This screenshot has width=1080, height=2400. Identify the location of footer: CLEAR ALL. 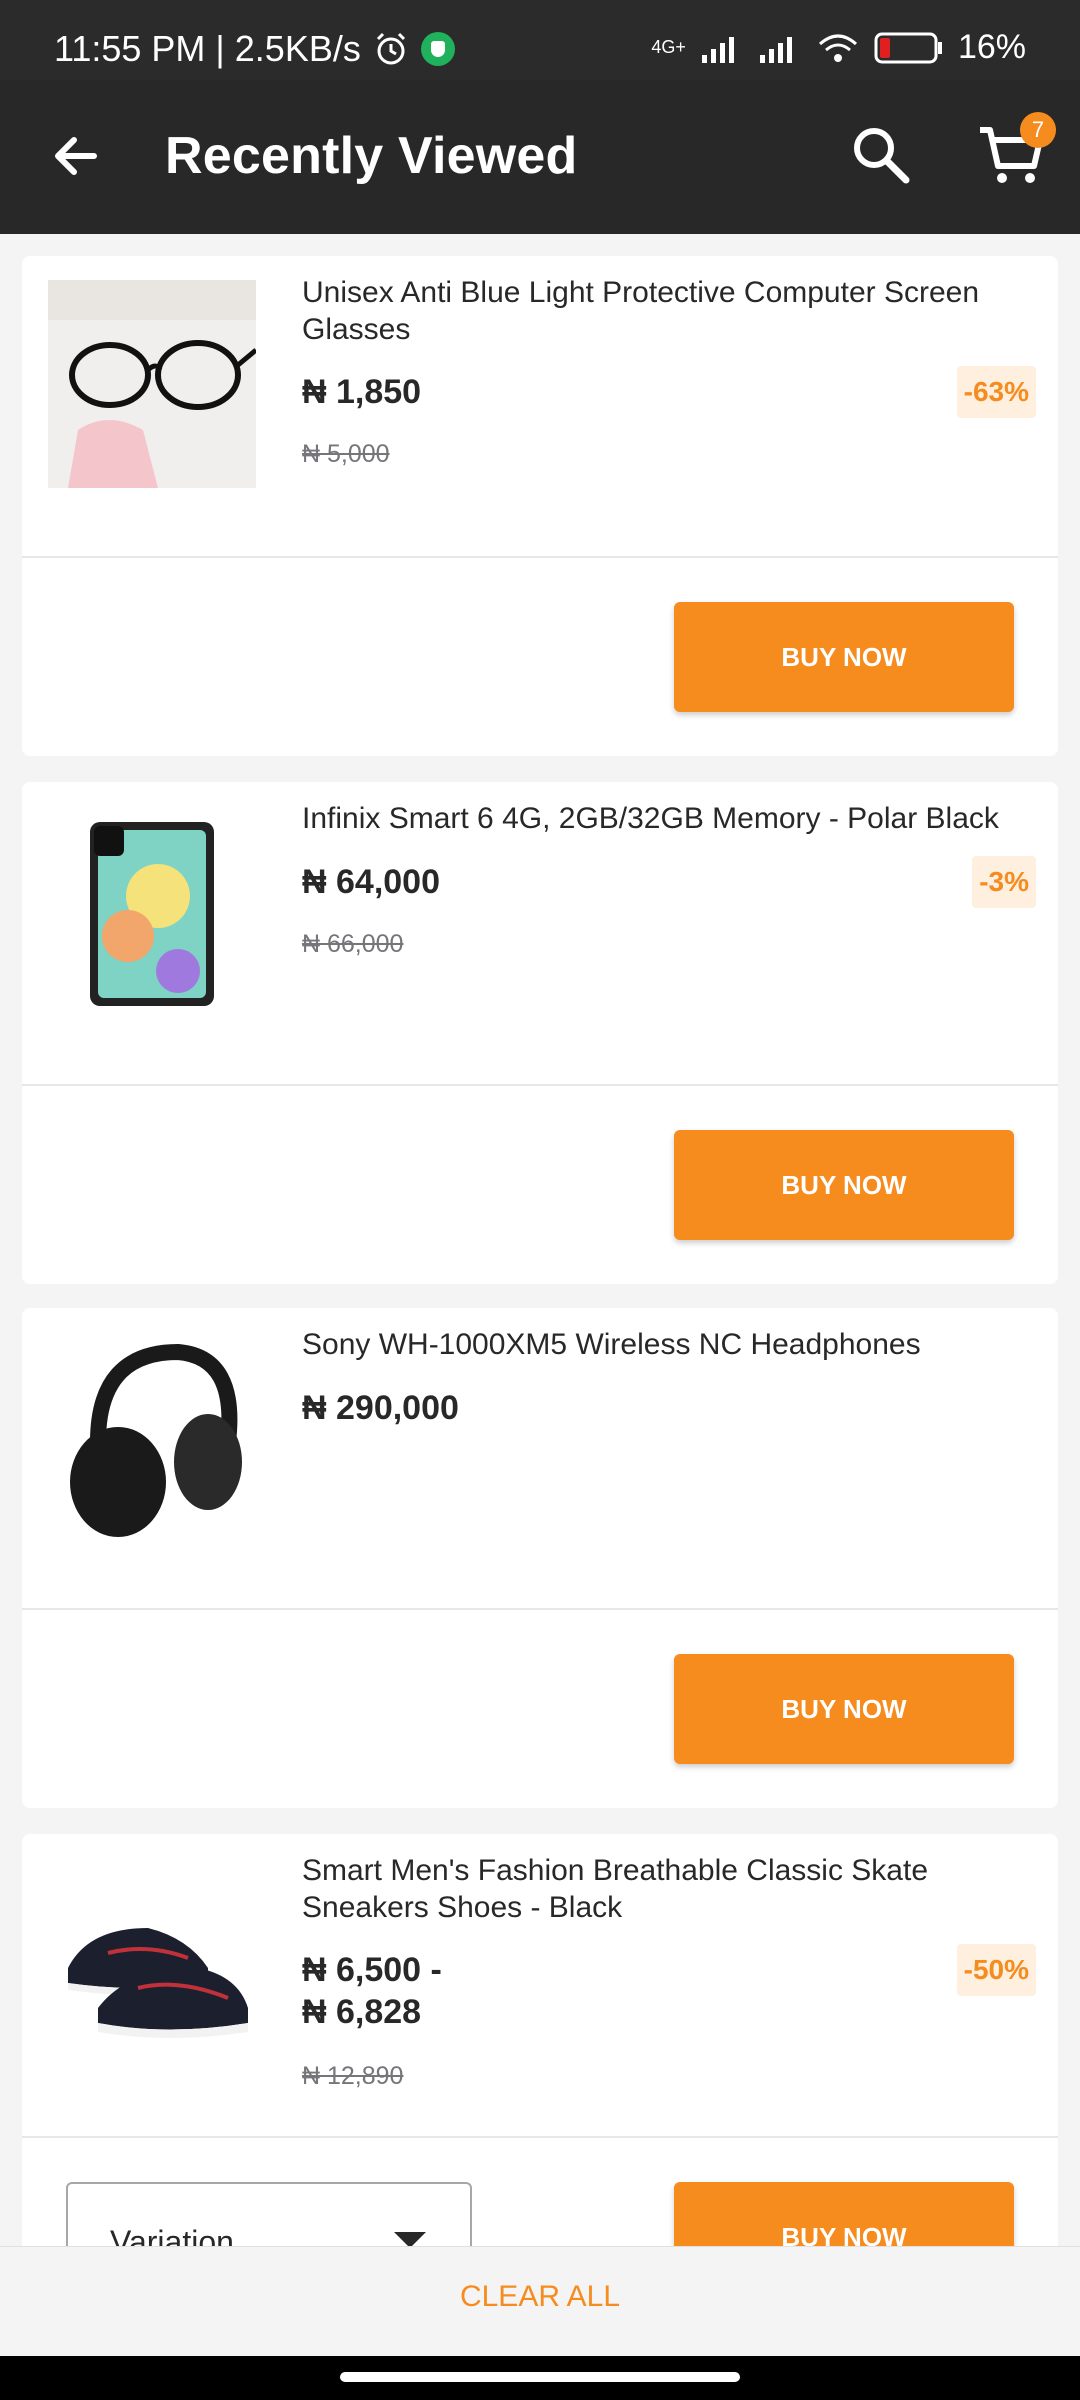
(540, 2301).